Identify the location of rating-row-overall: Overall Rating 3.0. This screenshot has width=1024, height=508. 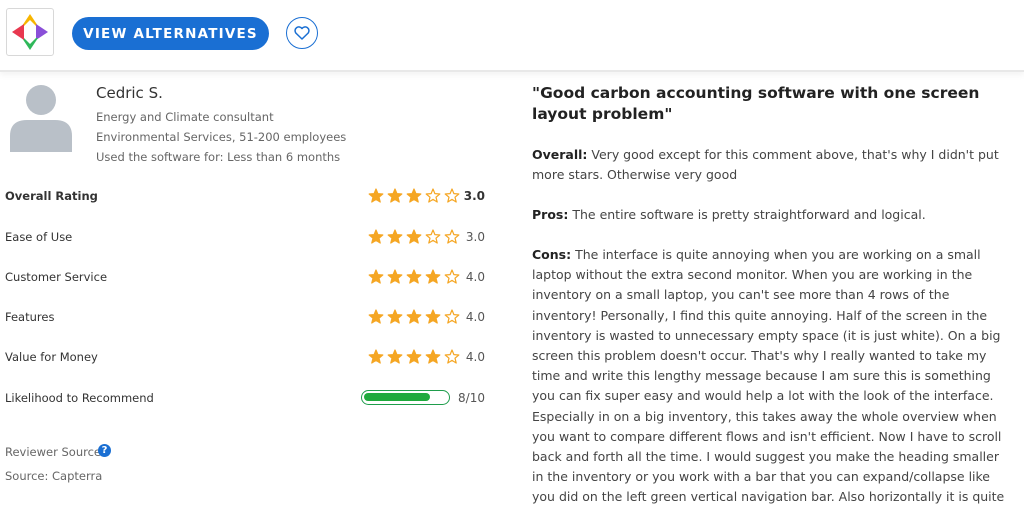
(245, 197).